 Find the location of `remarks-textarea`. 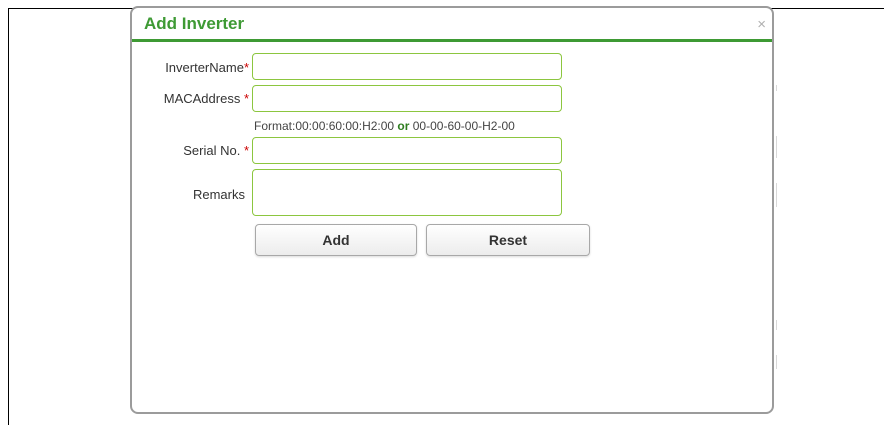

remarks-textarea is located at coordinates (407, 192).